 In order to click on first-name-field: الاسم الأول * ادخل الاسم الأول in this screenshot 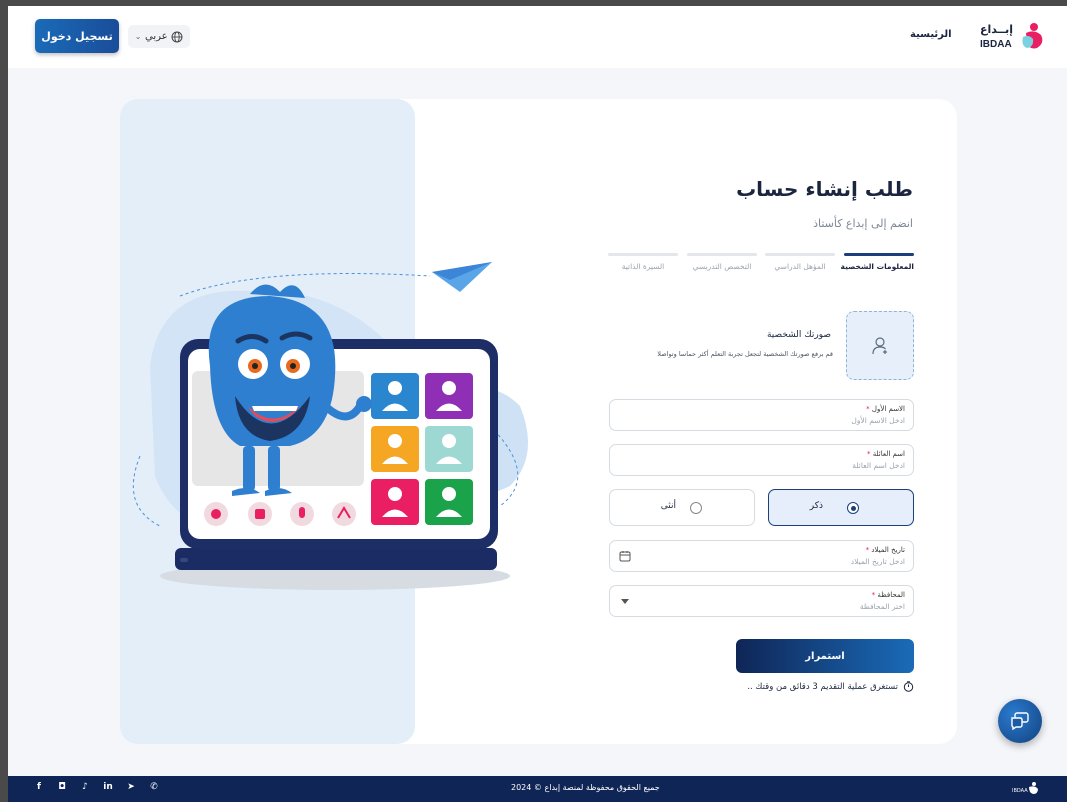, I will do `click(761, 415)`.